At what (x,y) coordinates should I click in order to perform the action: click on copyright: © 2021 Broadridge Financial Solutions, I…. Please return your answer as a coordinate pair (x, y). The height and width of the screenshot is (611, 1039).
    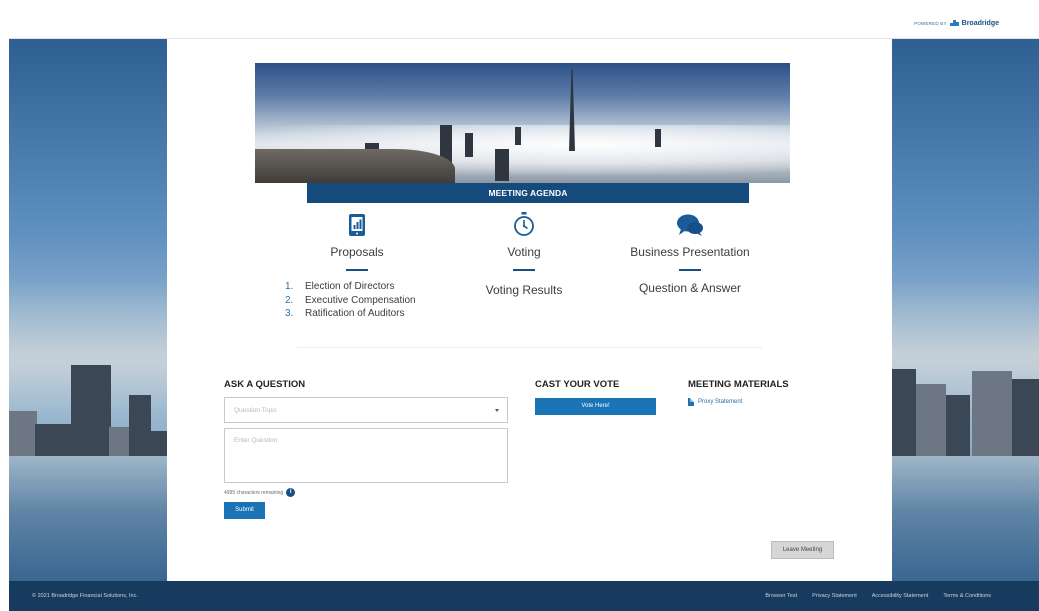
    Looking at the image, I should click on (85, 596).